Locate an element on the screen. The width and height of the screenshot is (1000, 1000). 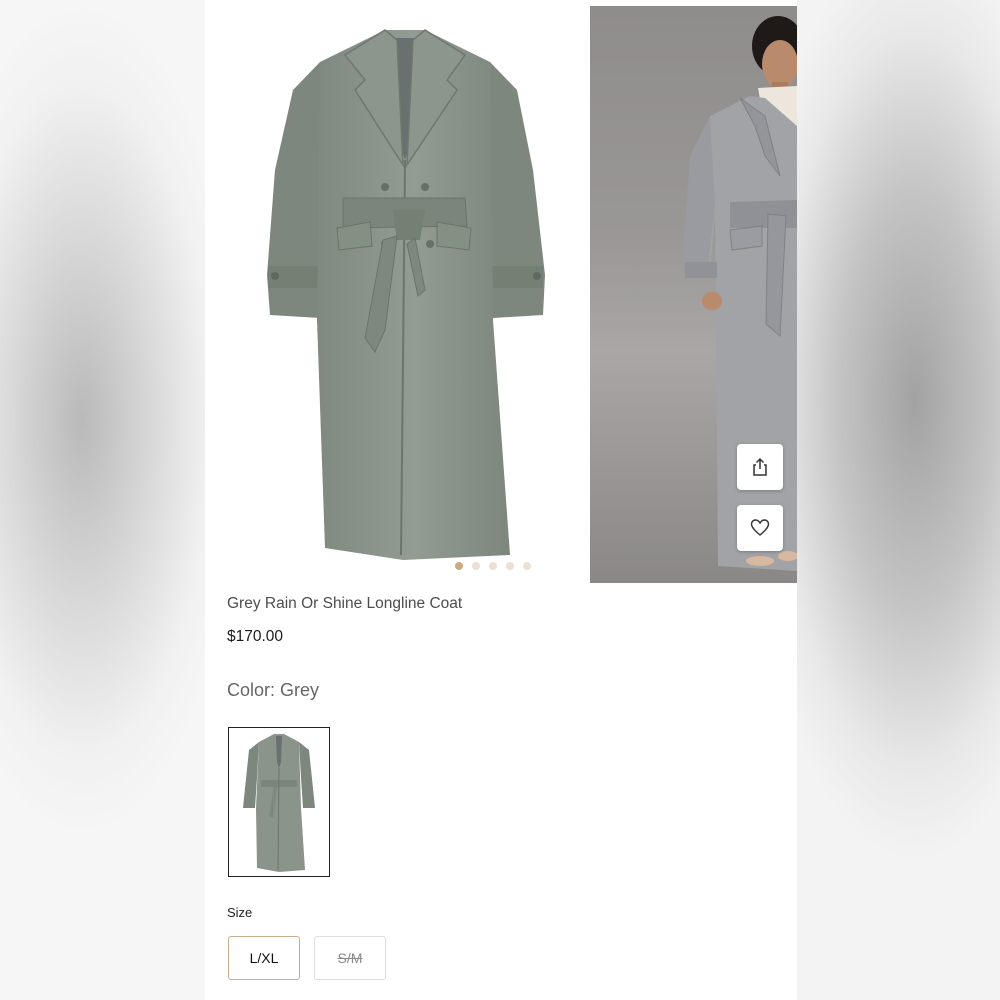
size-label: Size is located at coordinates (240, 912).